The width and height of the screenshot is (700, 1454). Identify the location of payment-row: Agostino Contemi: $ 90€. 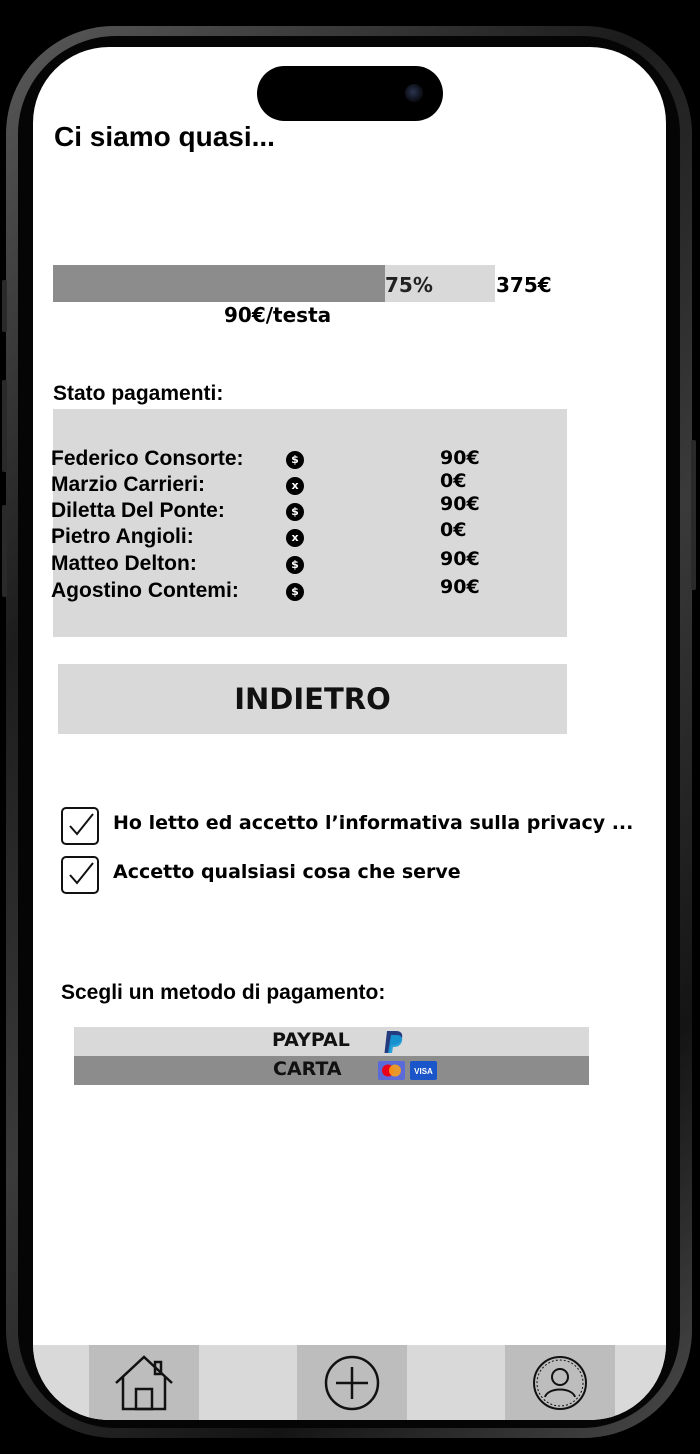
(309, 590).